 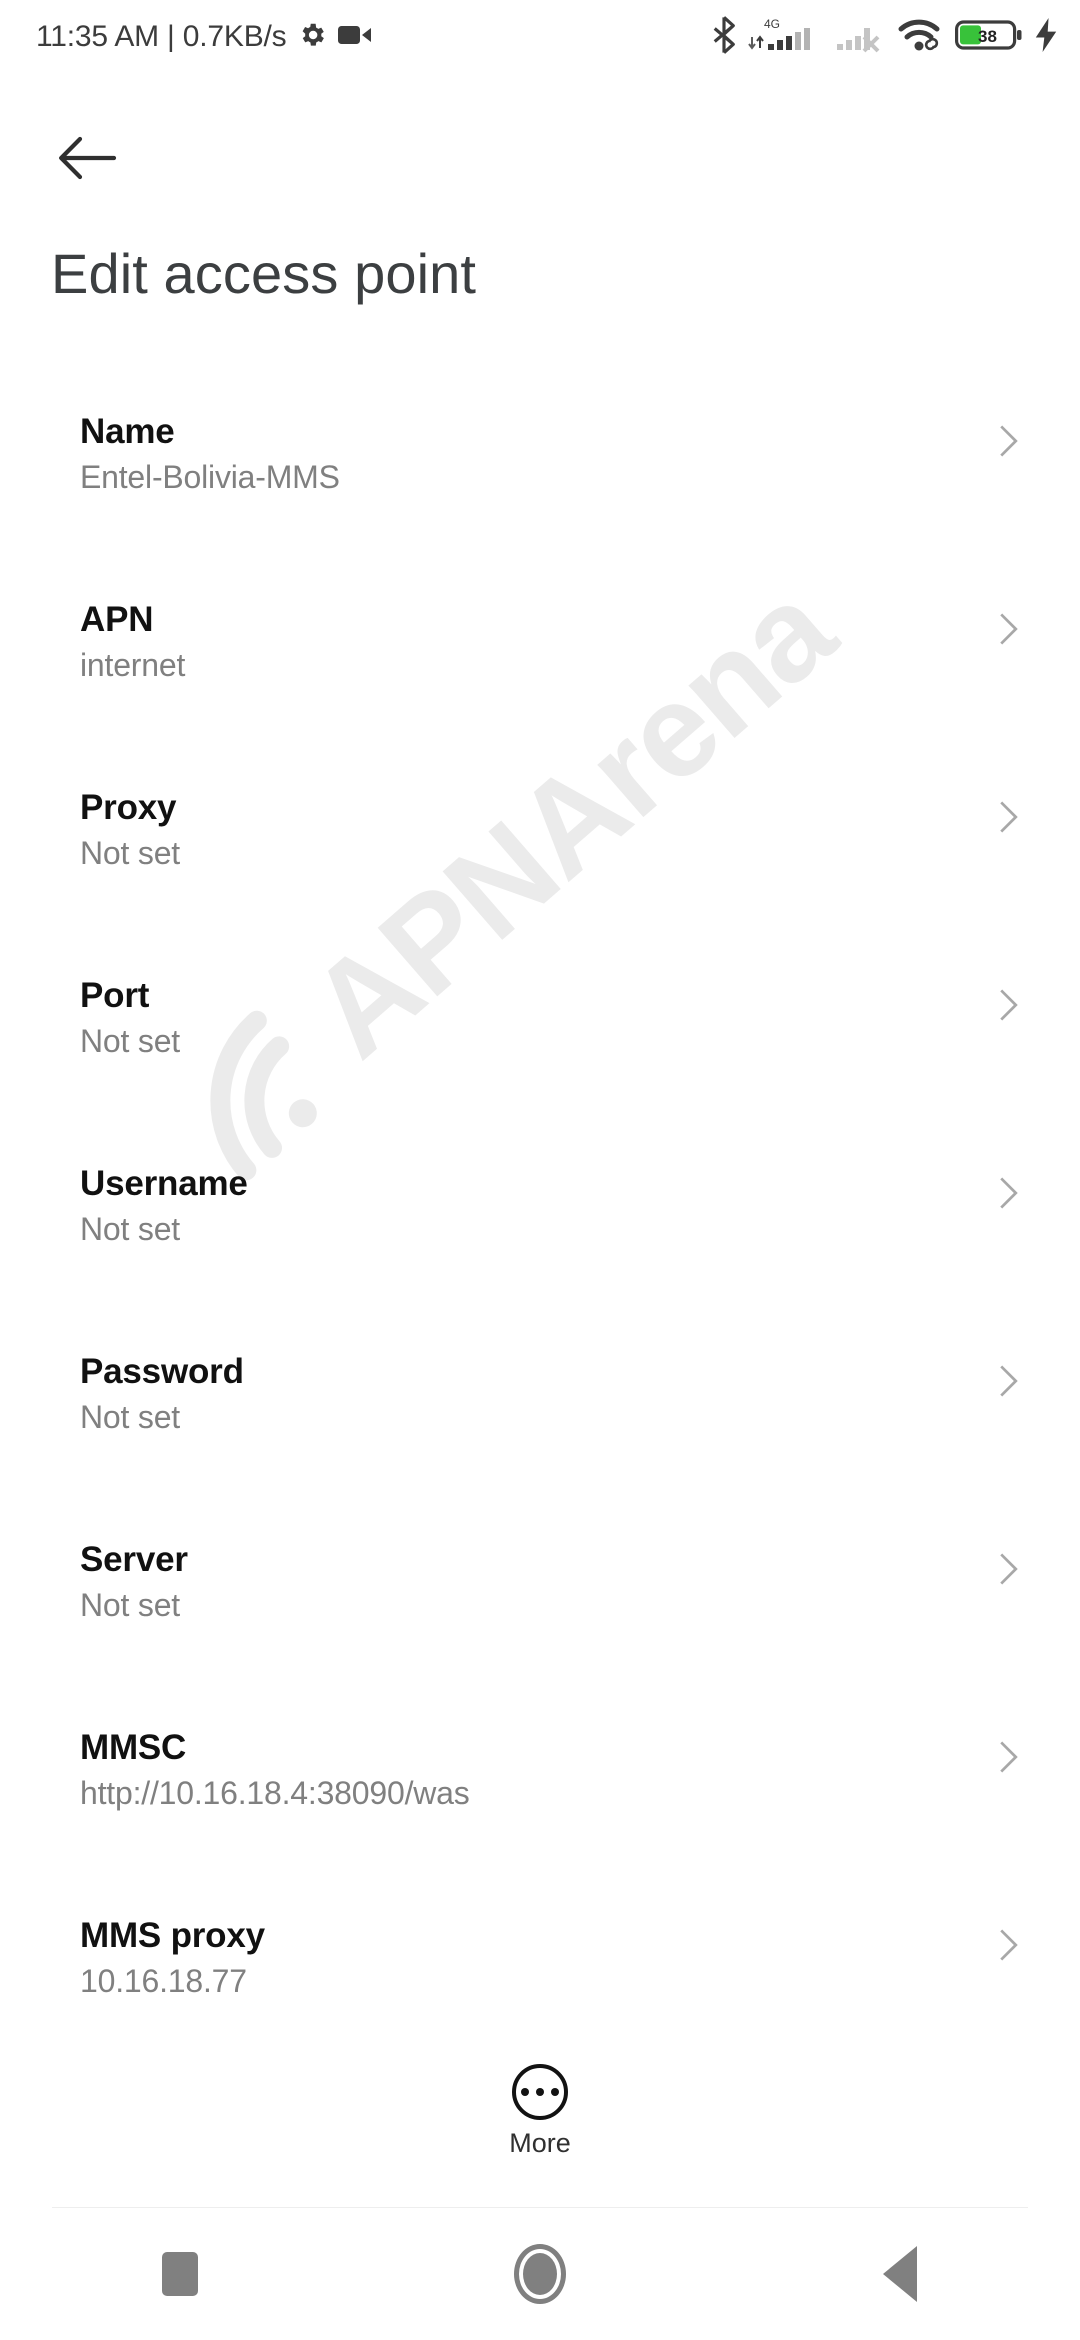 I want to click on more-dots-icon, so click(x=540, y=2092).